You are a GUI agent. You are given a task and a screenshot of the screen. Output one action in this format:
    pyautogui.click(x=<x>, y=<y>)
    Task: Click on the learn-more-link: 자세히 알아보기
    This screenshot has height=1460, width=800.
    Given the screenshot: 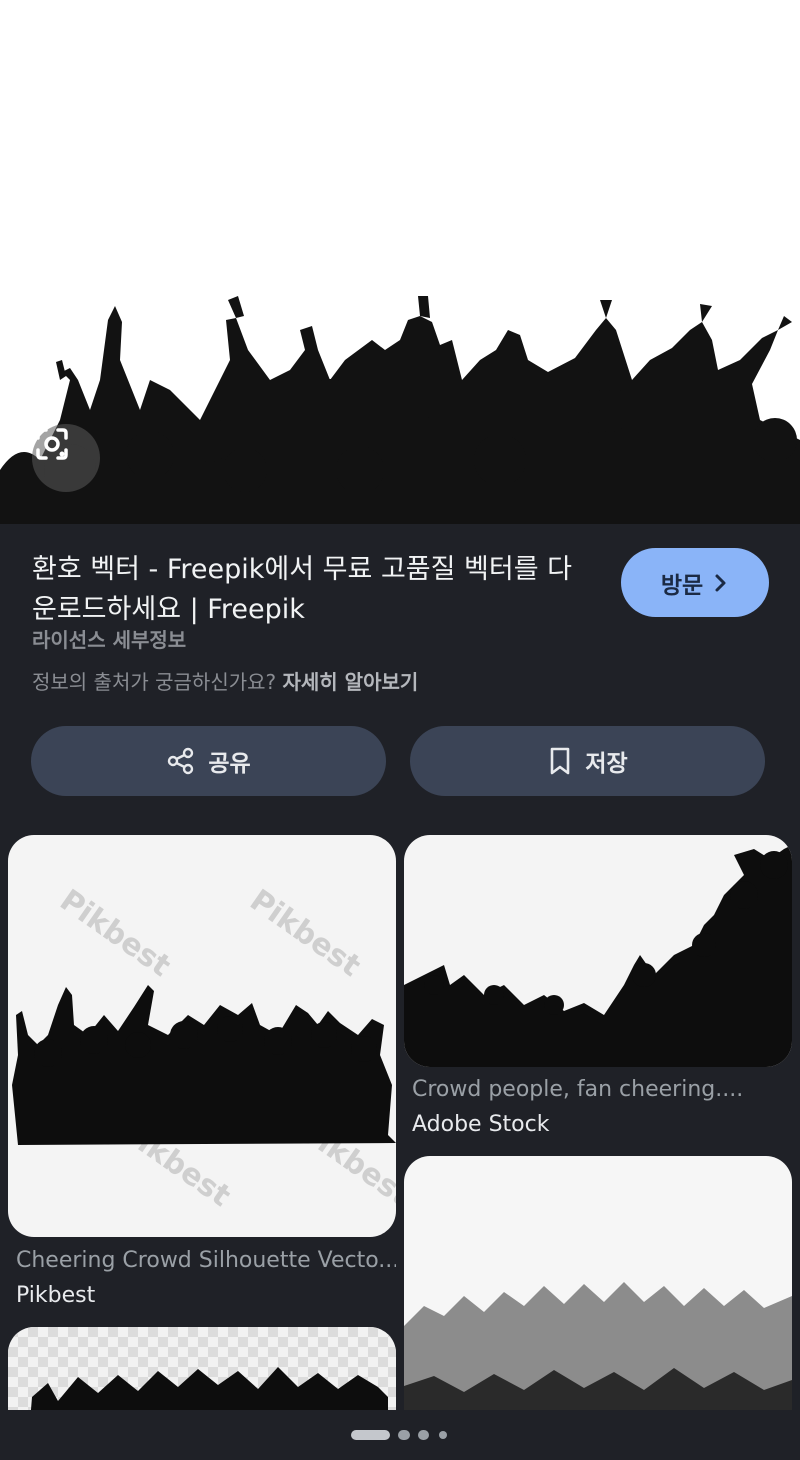 What is the action you would take?
    pyautogui.click(x=351, y=682)
    